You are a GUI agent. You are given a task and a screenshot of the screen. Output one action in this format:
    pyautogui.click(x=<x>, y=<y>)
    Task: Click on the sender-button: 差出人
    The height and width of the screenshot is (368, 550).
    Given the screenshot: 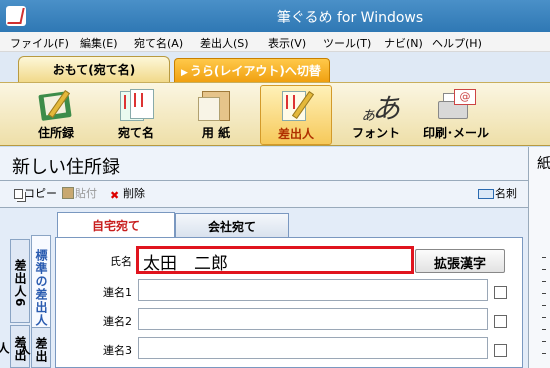 What is the action you would take?
    pyautogui.click(x=296, y=115)
    